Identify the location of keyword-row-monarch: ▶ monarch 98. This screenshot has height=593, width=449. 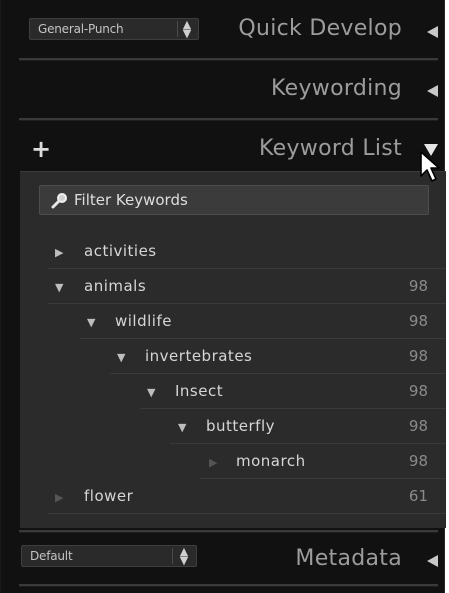
(233, 462).